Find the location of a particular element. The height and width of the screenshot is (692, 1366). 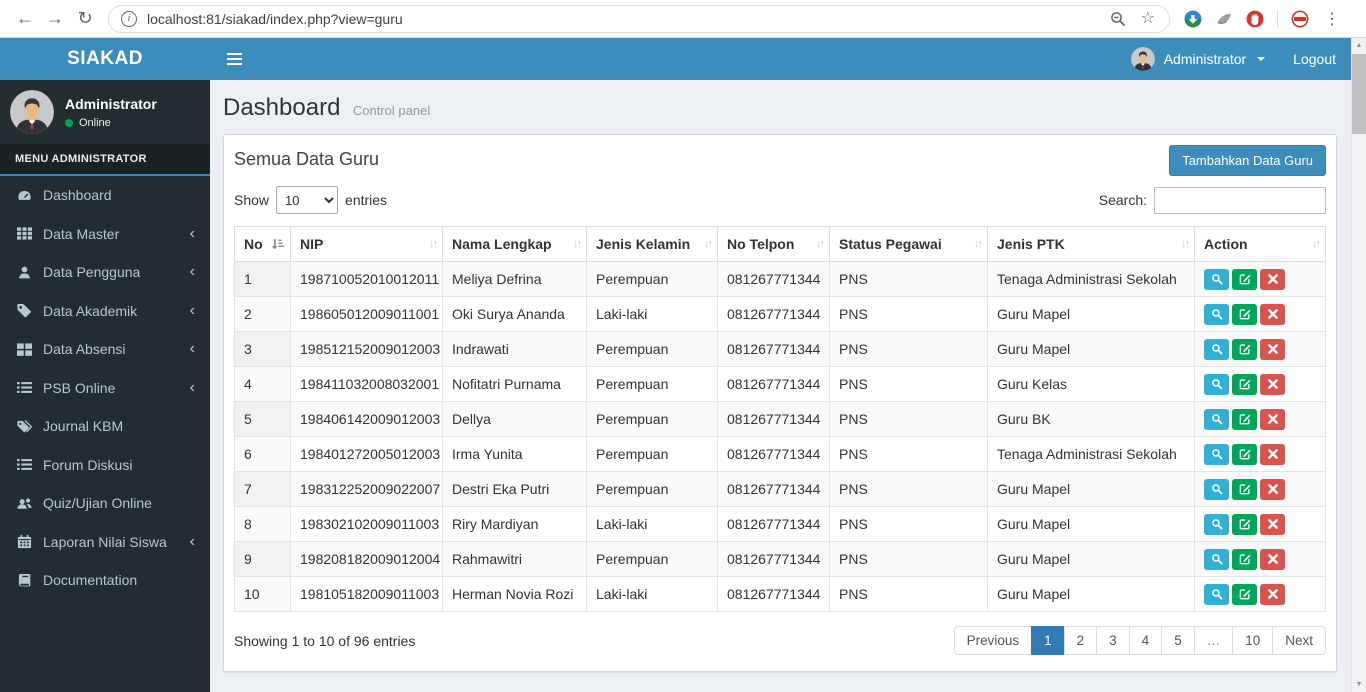

search-input is located at coordinates (1240, 200).